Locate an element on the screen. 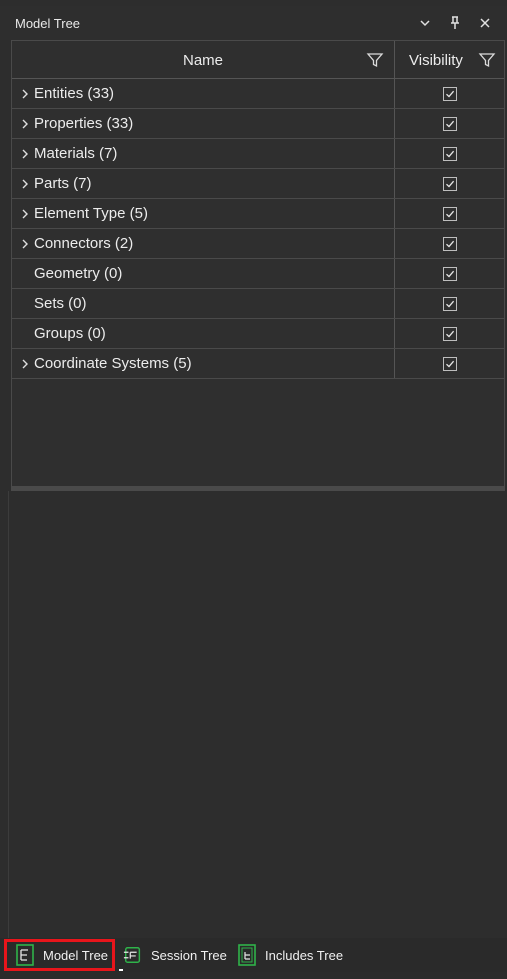  tree-row: Entities (33) is located at coordinates (258, 94).